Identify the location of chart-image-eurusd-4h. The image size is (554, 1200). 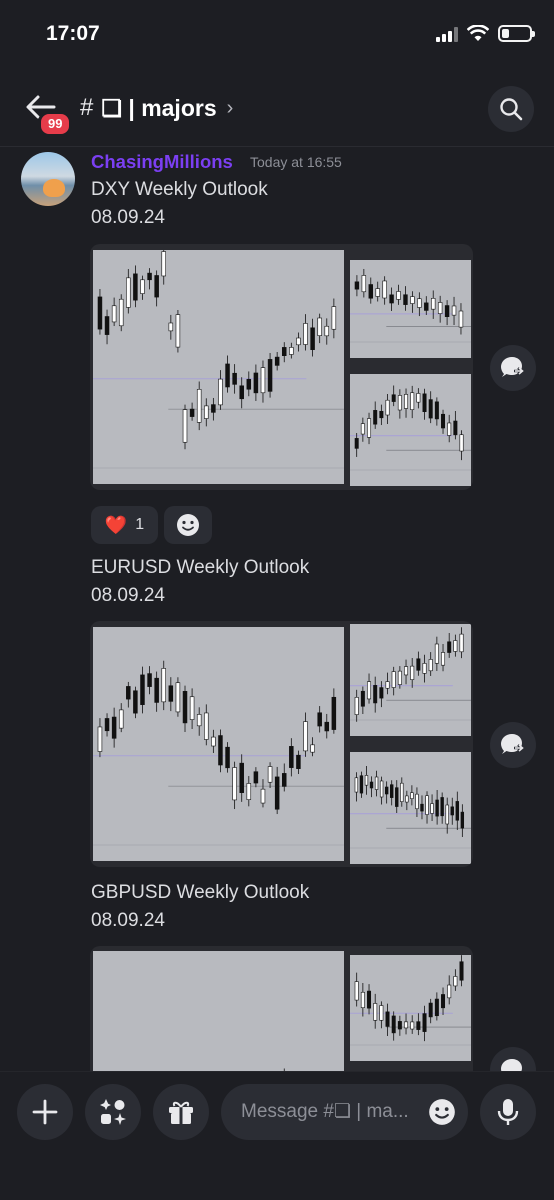
(410, 808).